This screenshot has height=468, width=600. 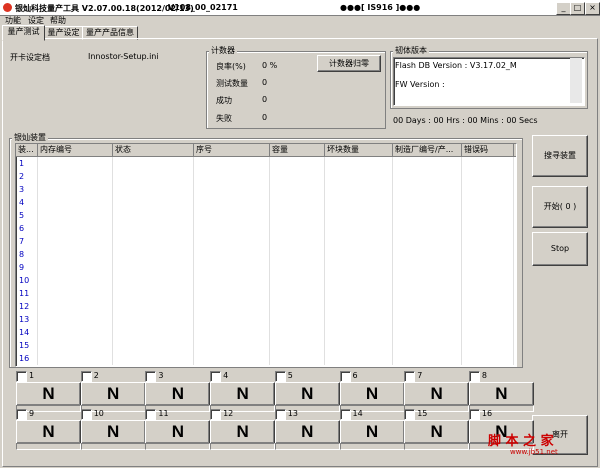 I want to click on table-row: 16, so click(x=266, y=358).